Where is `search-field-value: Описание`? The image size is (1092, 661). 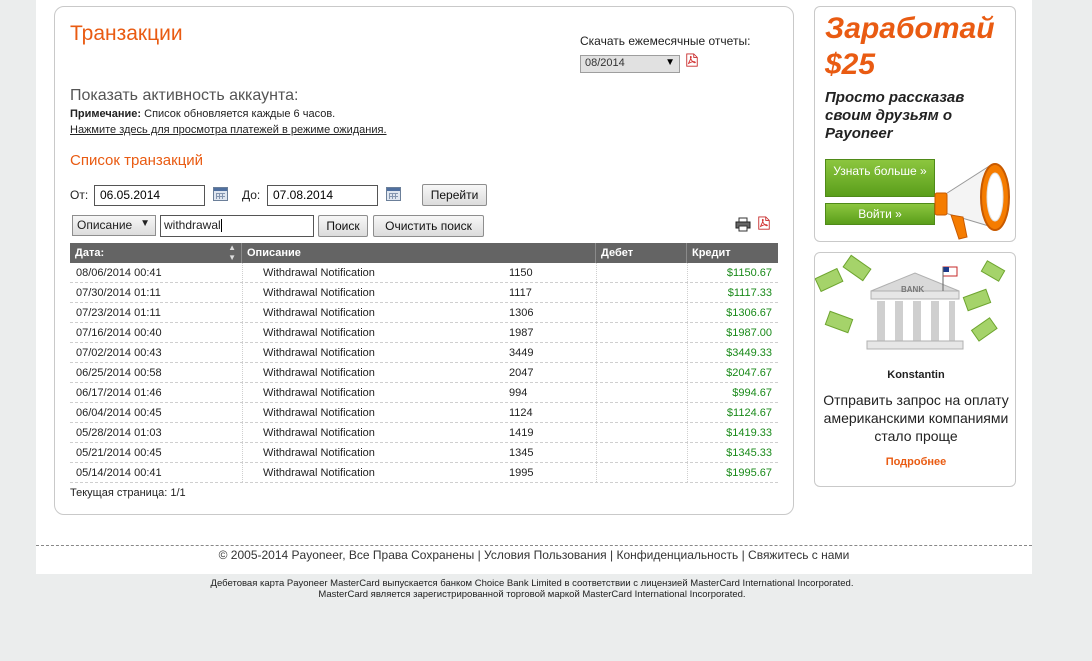
search-field-value: Описание is located at coordinates (105, 225).